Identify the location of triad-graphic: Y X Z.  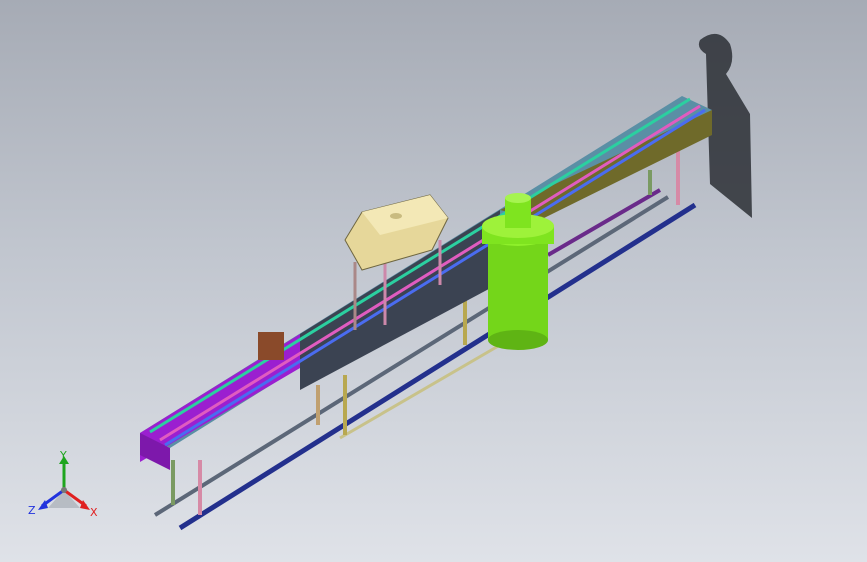
(63, 484).